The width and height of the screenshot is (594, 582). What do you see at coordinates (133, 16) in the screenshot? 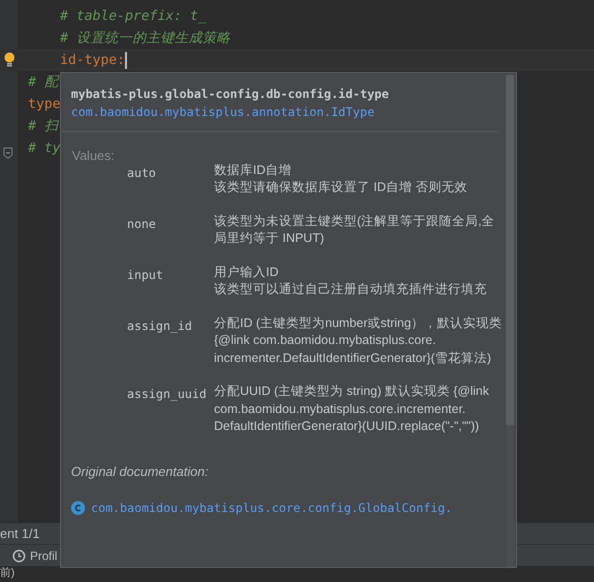
I see `code-line: # table-prefix: t_` at bounding box center [133, 16].